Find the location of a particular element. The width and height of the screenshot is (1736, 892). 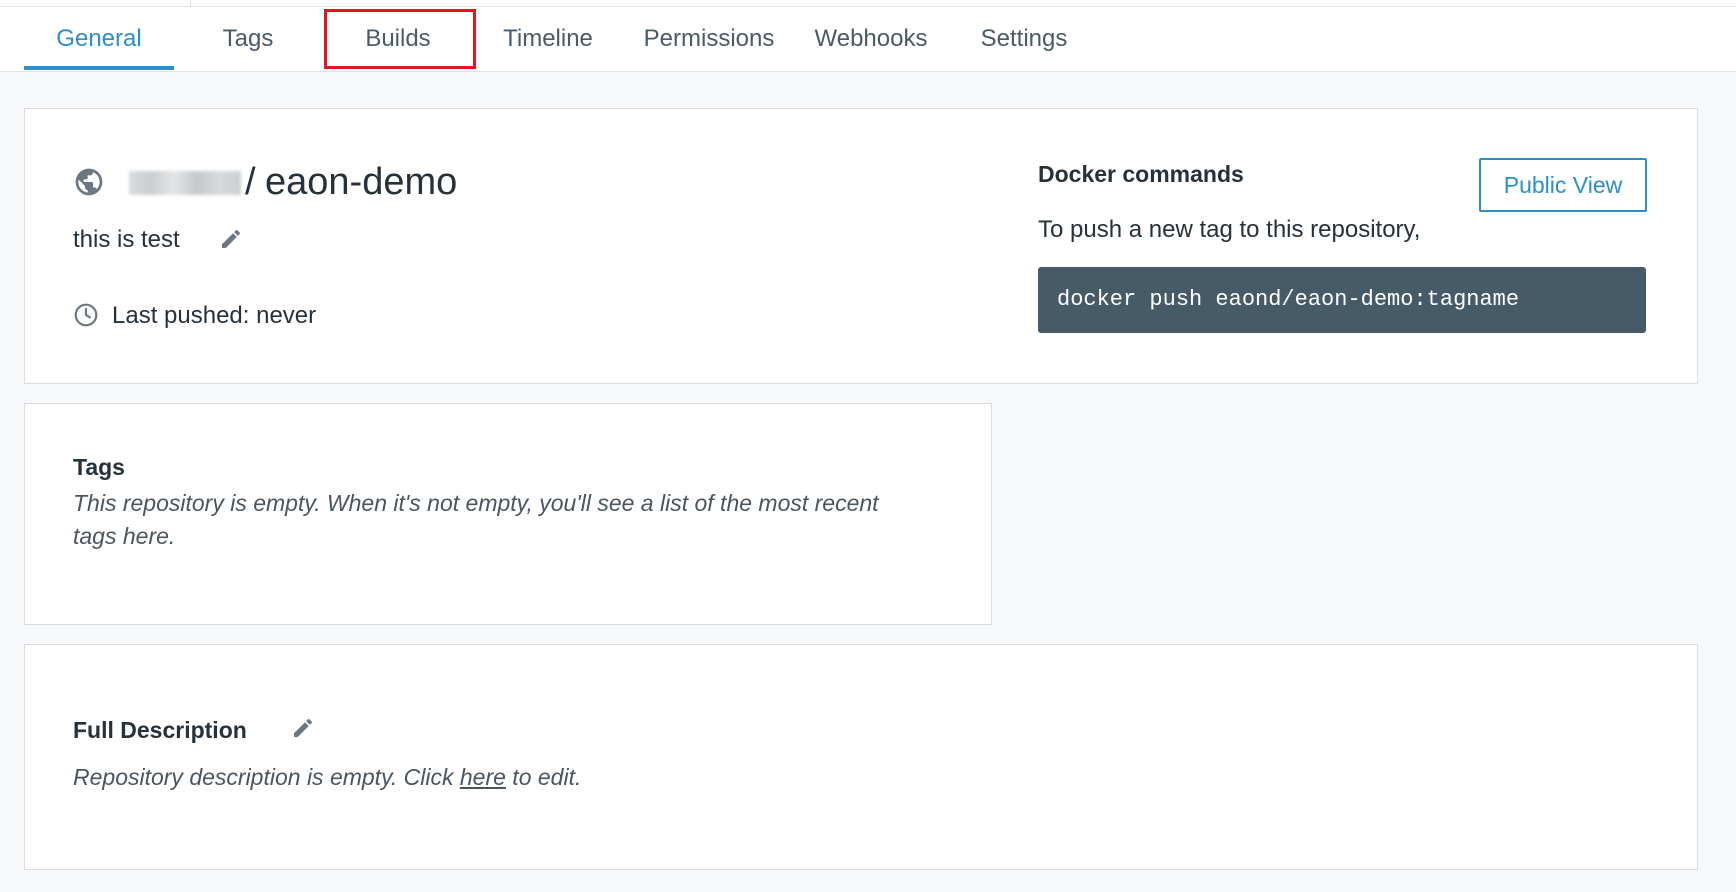

repo-owner-redacted is located at coordinates (185, 183).